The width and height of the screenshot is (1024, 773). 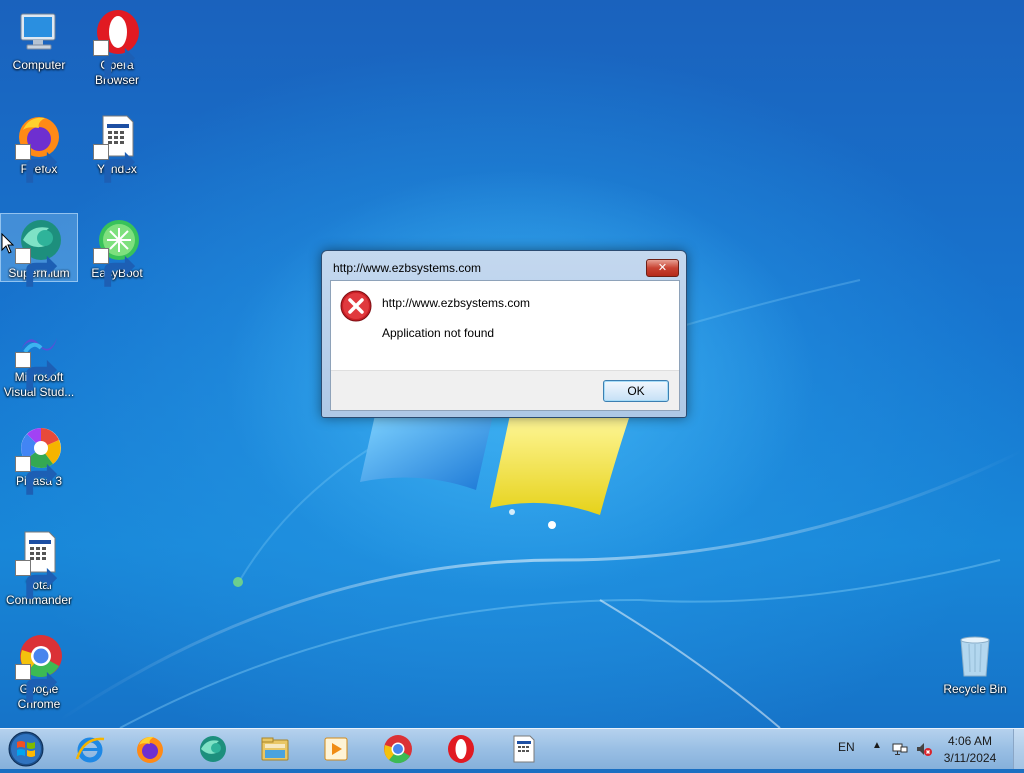 I want to click on language-indicator: EN, so click(x=846, y=747).